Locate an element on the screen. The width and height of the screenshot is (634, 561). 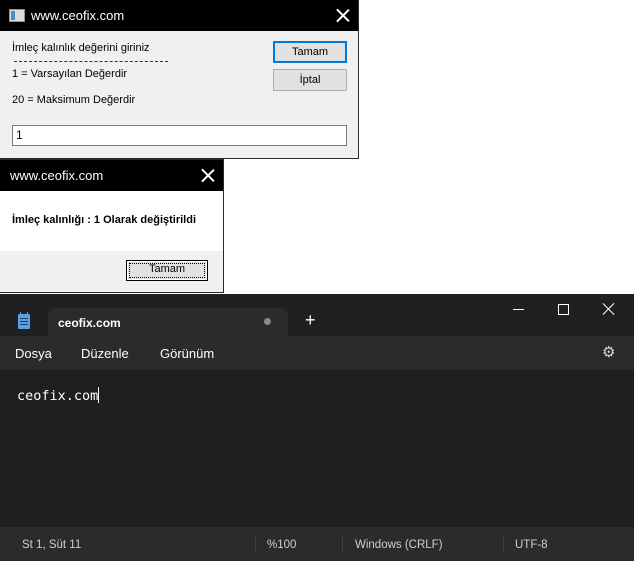
status-position: St 1, Süt 11 is located at coordinates (52, 545).